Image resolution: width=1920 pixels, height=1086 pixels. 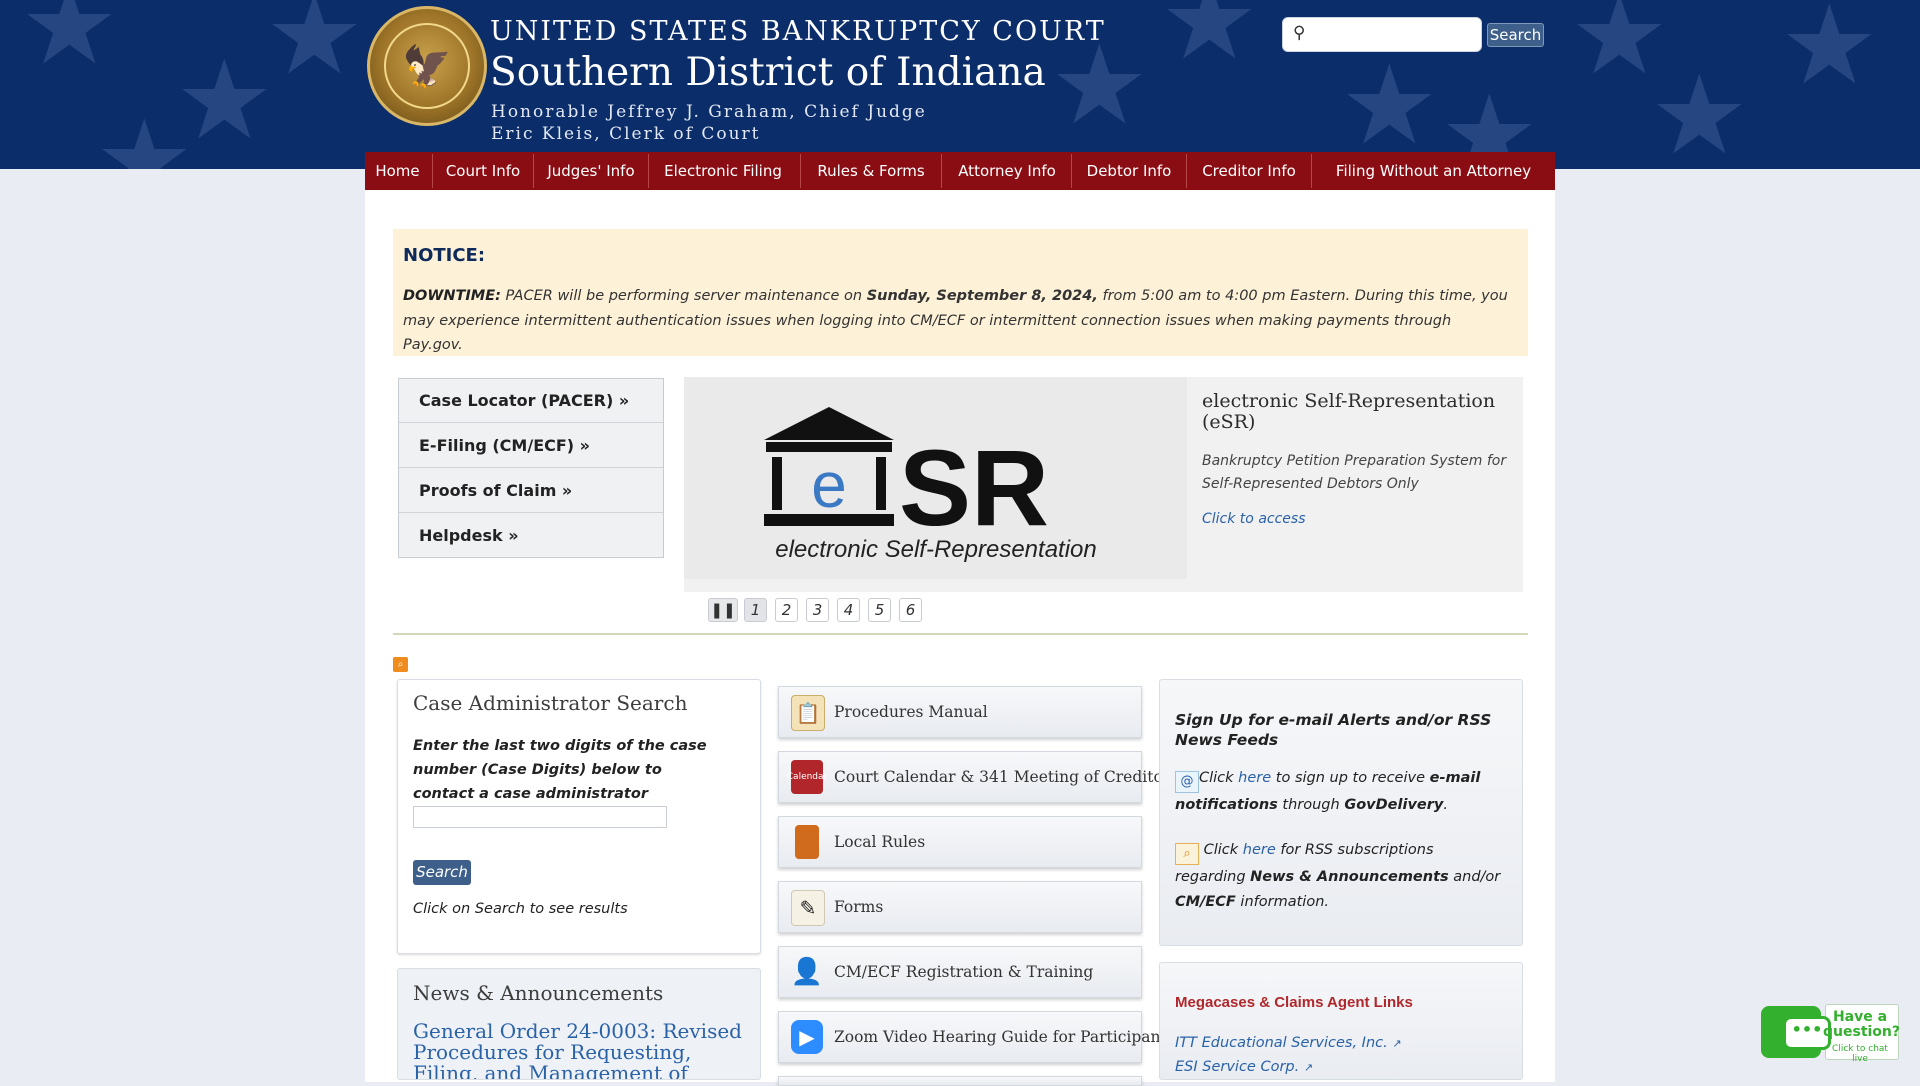 What do you see at coordinates (755, 610) in the screenshot?
I see `slide-page-1: 1` at bounding box center [755, 610].